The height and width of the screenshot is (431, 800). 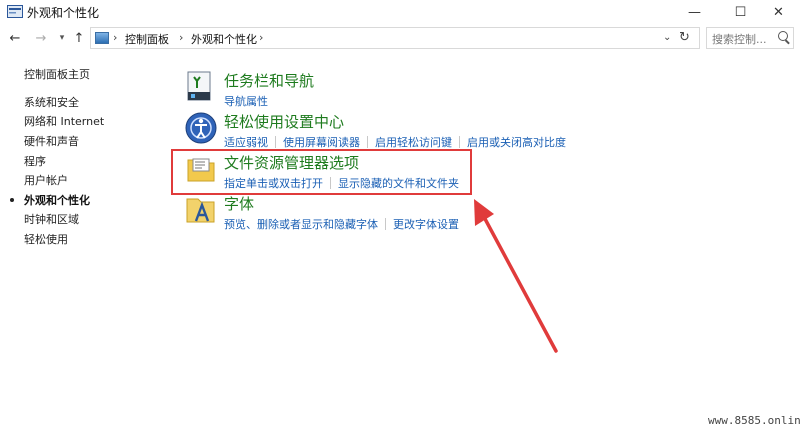 What do you see at coordinates (426, 224) in the screenshot?
I see `link-change-font-settings: 更改字体设置` at bounding box center [426, 224].